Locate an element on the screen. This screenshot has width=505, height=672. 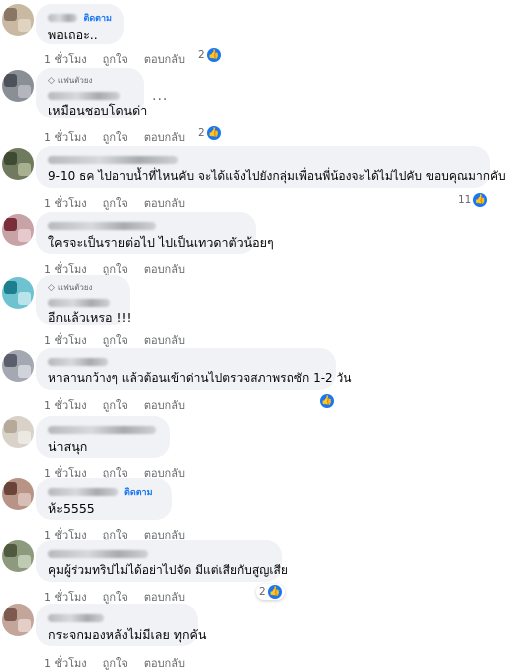
comment-bubble: ◇ แฟนตัวยง เหมือนชอบโดนด่า is located at coordinates (92, 93).